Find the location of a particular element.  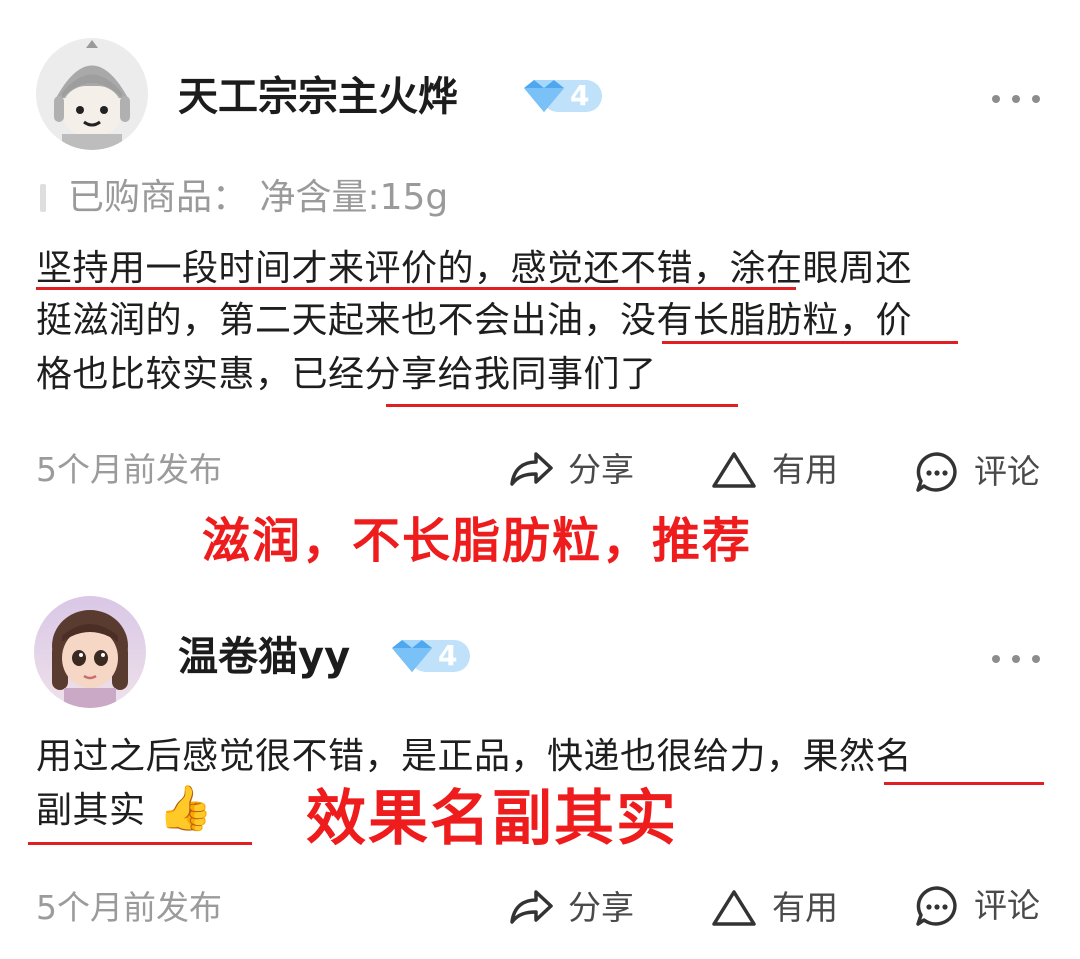

purchased-product: 已购商品： 净含量:15g is located at coordinates (258, 197).